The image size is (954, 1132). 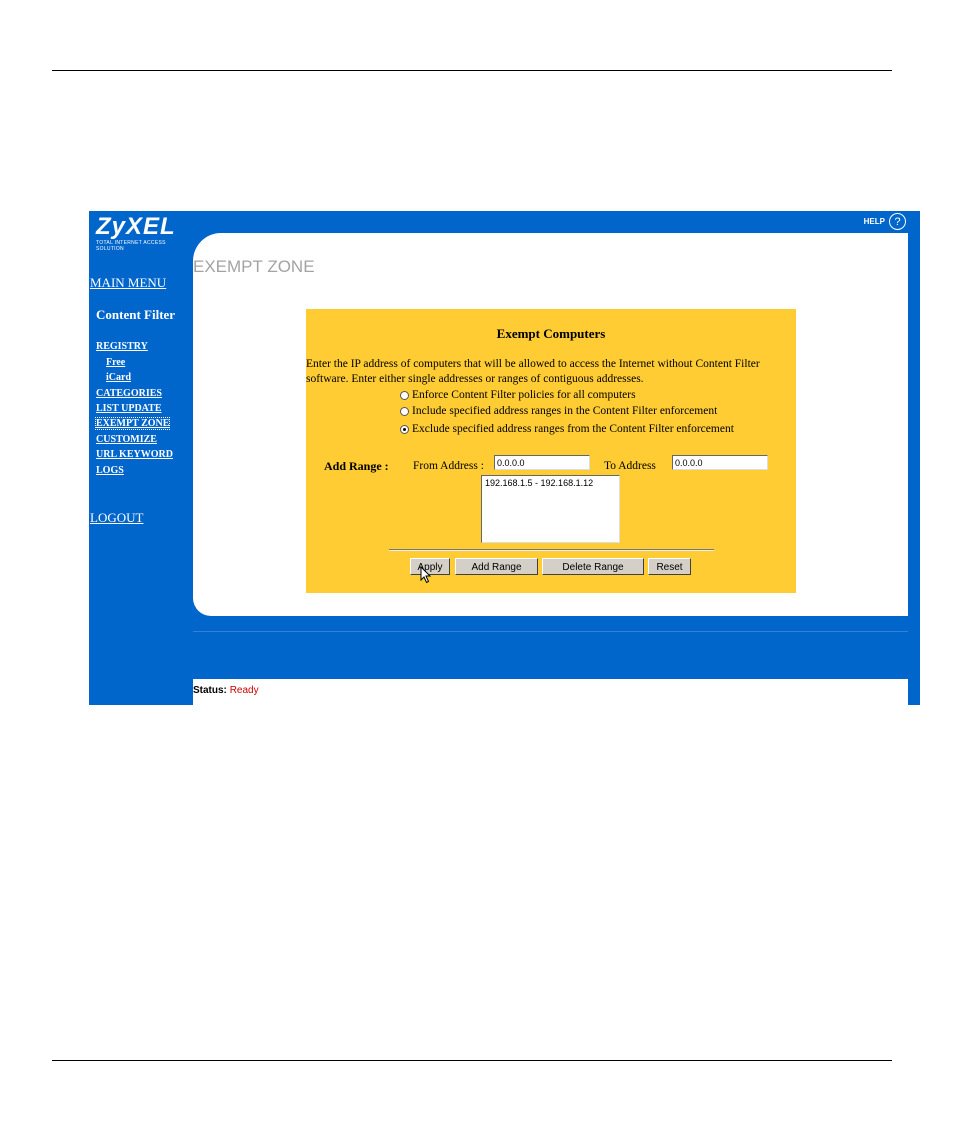 I want to click on brand-logo: ZyXEL TOTAL INTERNET ACCESS SOLUTION, so click(x=144, y=233).